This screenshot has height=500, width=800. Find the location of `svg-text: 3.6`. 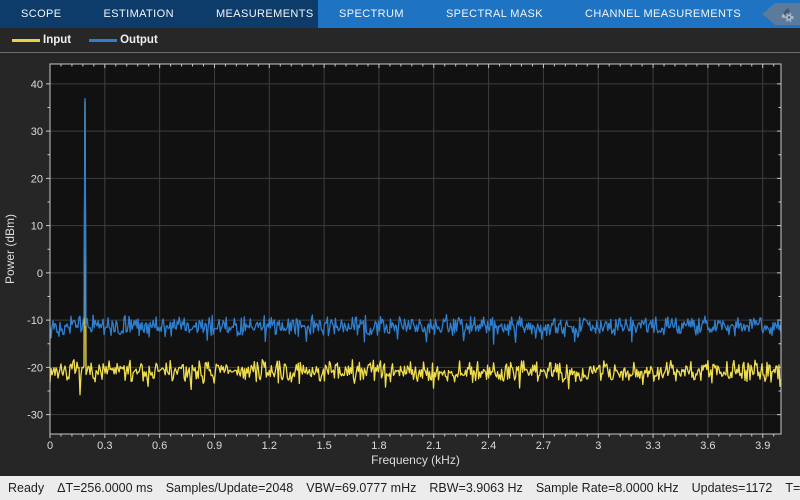

svg-text: 3.6 is located at coordinates (707, 446).